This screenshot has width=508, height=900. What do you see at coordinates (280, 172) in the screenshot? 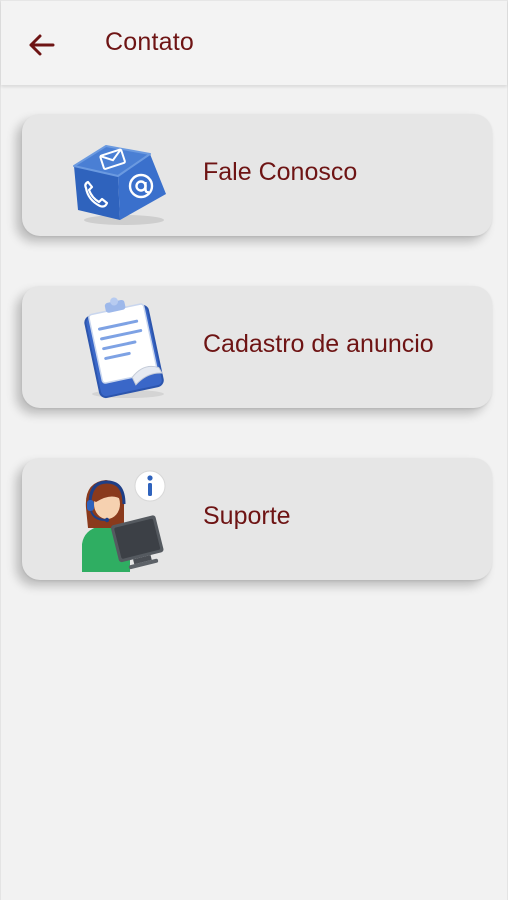
I see `menu-item-label: Fale Conosco` at bounding box center [280, 172].